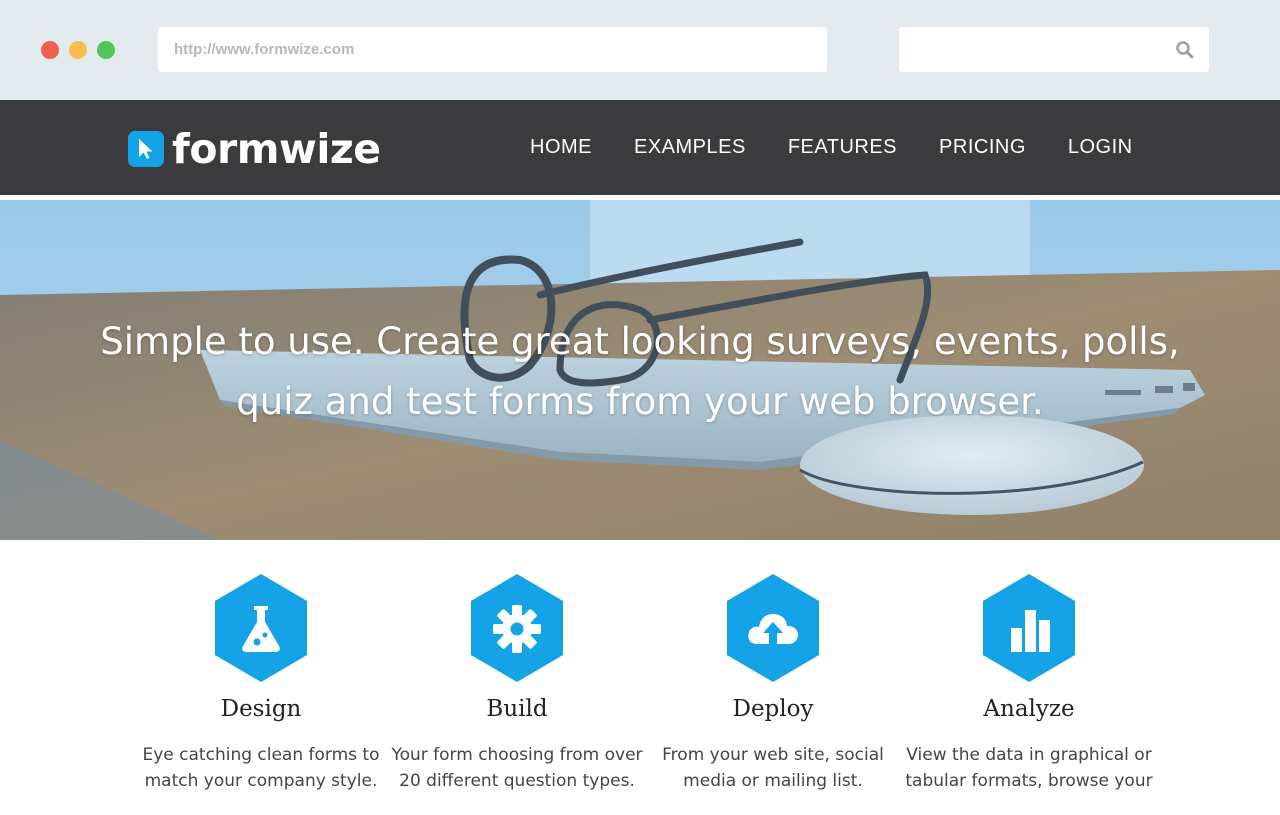 The width and height of the screenshot is (1280, 815). I want to click on browser-search-input, so click(1054, 49).